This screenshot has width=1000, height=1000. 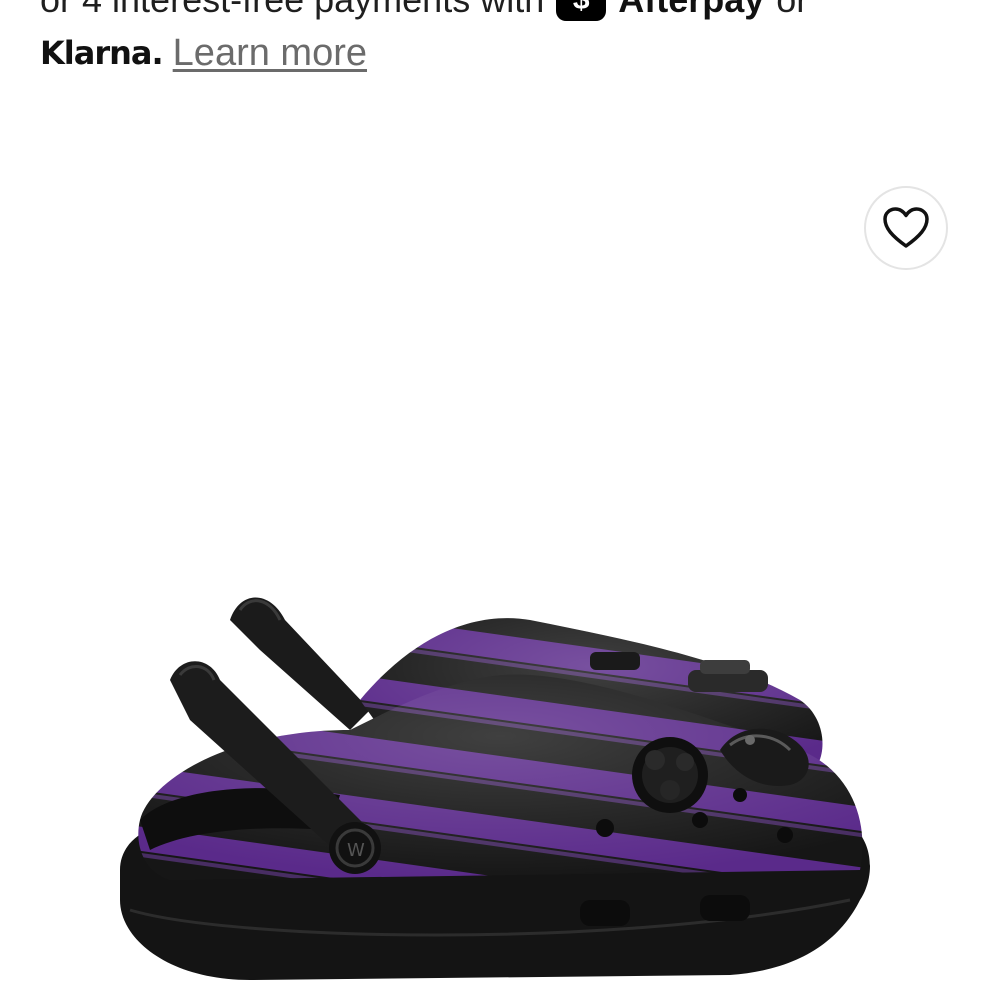 I want to click on klarna-line: Klarna. Learn more, so click(x=203, y=53).